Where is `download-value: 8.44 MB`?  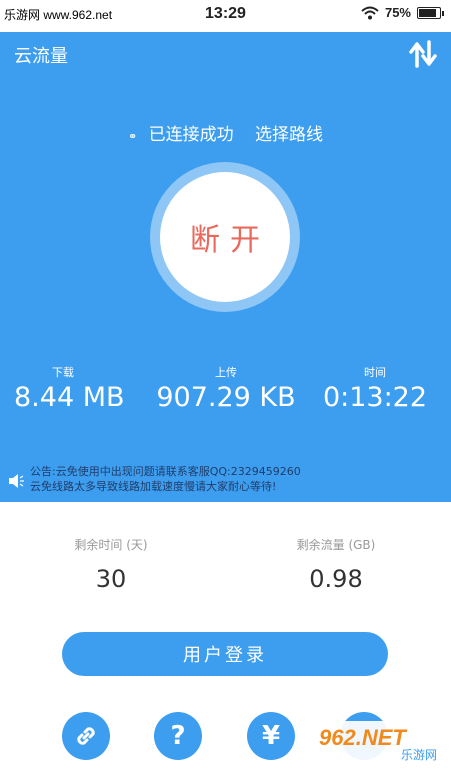
download-value: 8.44 MB is located at coordinates (69, 397).